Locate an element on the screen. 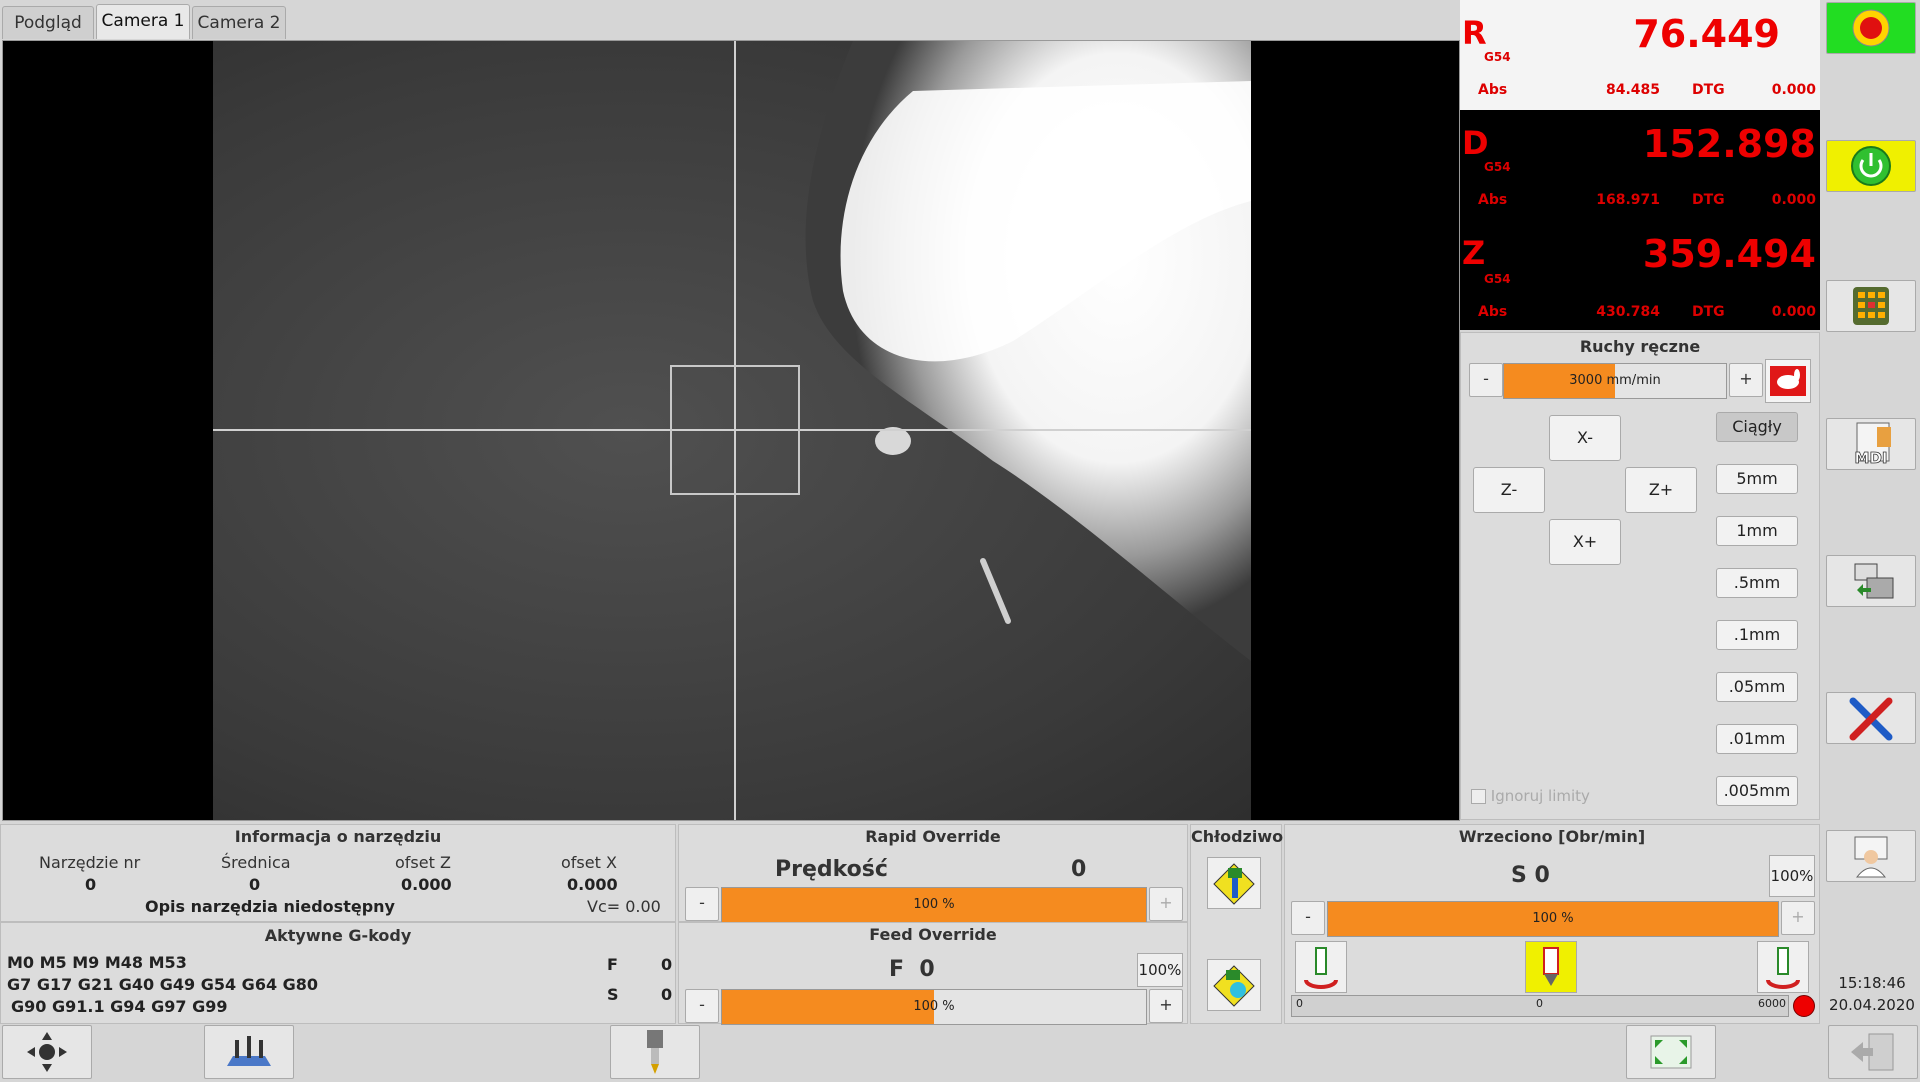 Image resolution: width=1920 pixels, height=1082 pixels. tool-number-value: 0 is located at coordinates (91, 884).